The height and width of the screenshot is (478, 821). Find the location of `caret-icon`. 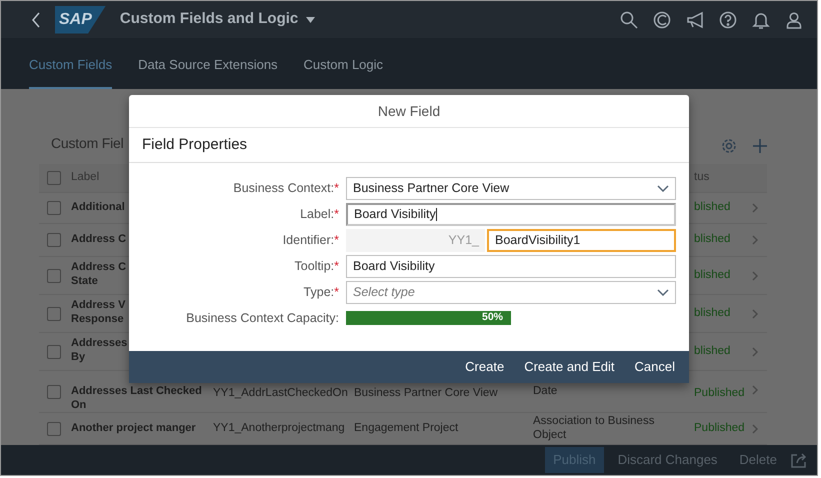

caret-icon is located at coordinates (311, 19).